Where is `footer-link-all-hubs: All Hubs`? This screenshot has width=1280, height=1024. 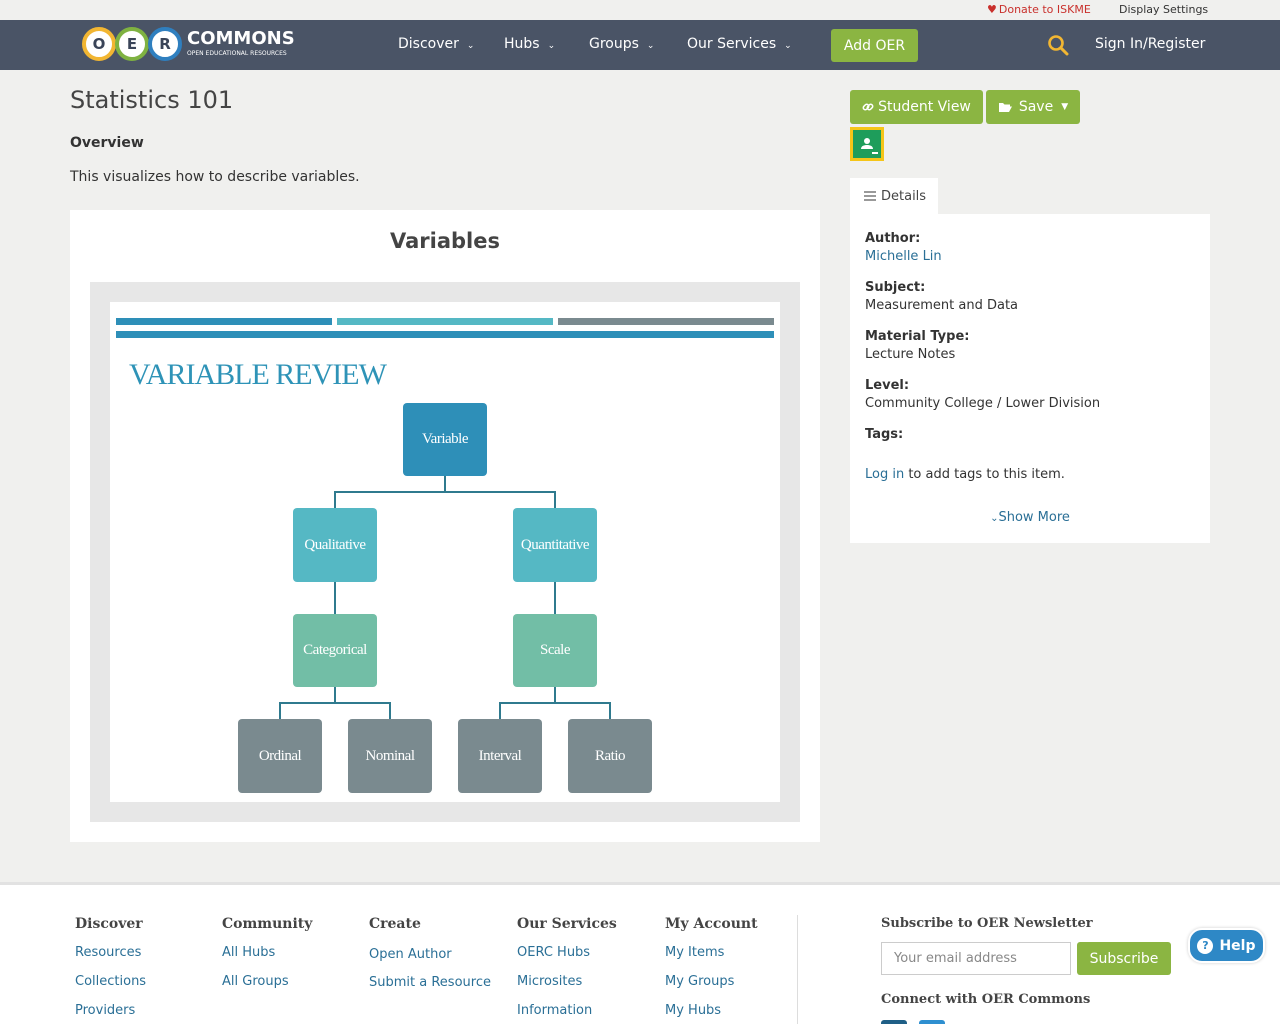
footer-link-all-hubs: All Hubs is located at coordinates (248, 952).